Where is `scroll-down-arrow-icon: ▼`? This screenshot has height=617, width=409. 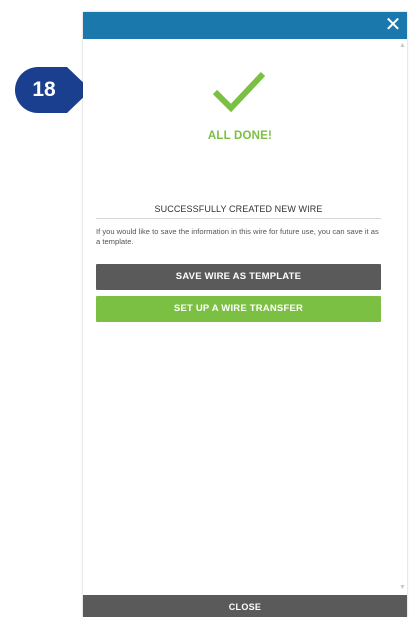 scroll-down-arrow-icon: ▼ is located at coordinates (402, 587).